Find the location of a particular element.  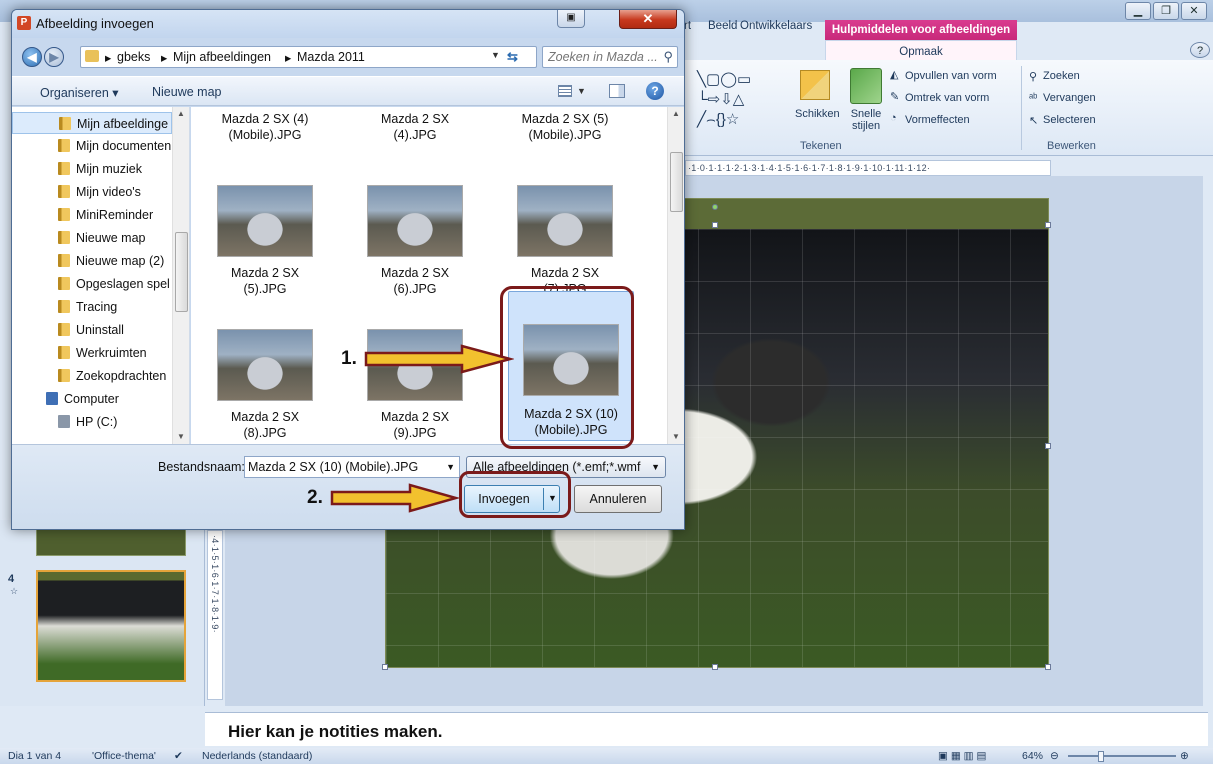

search-icon: ⚲ is located at coordinates (668, 57).